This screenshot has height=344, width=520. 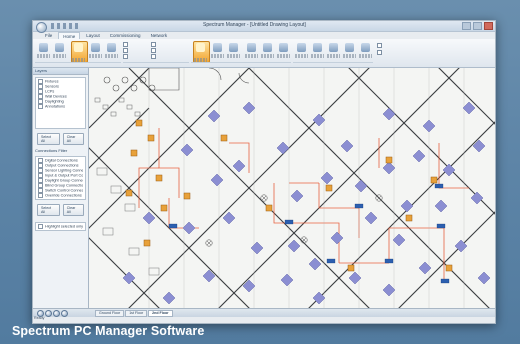 What do you see at coordinates (108, 331) in the screenshot?
I see `caption: Spectrum PC Manager Software` at bounding box center [108, 331].